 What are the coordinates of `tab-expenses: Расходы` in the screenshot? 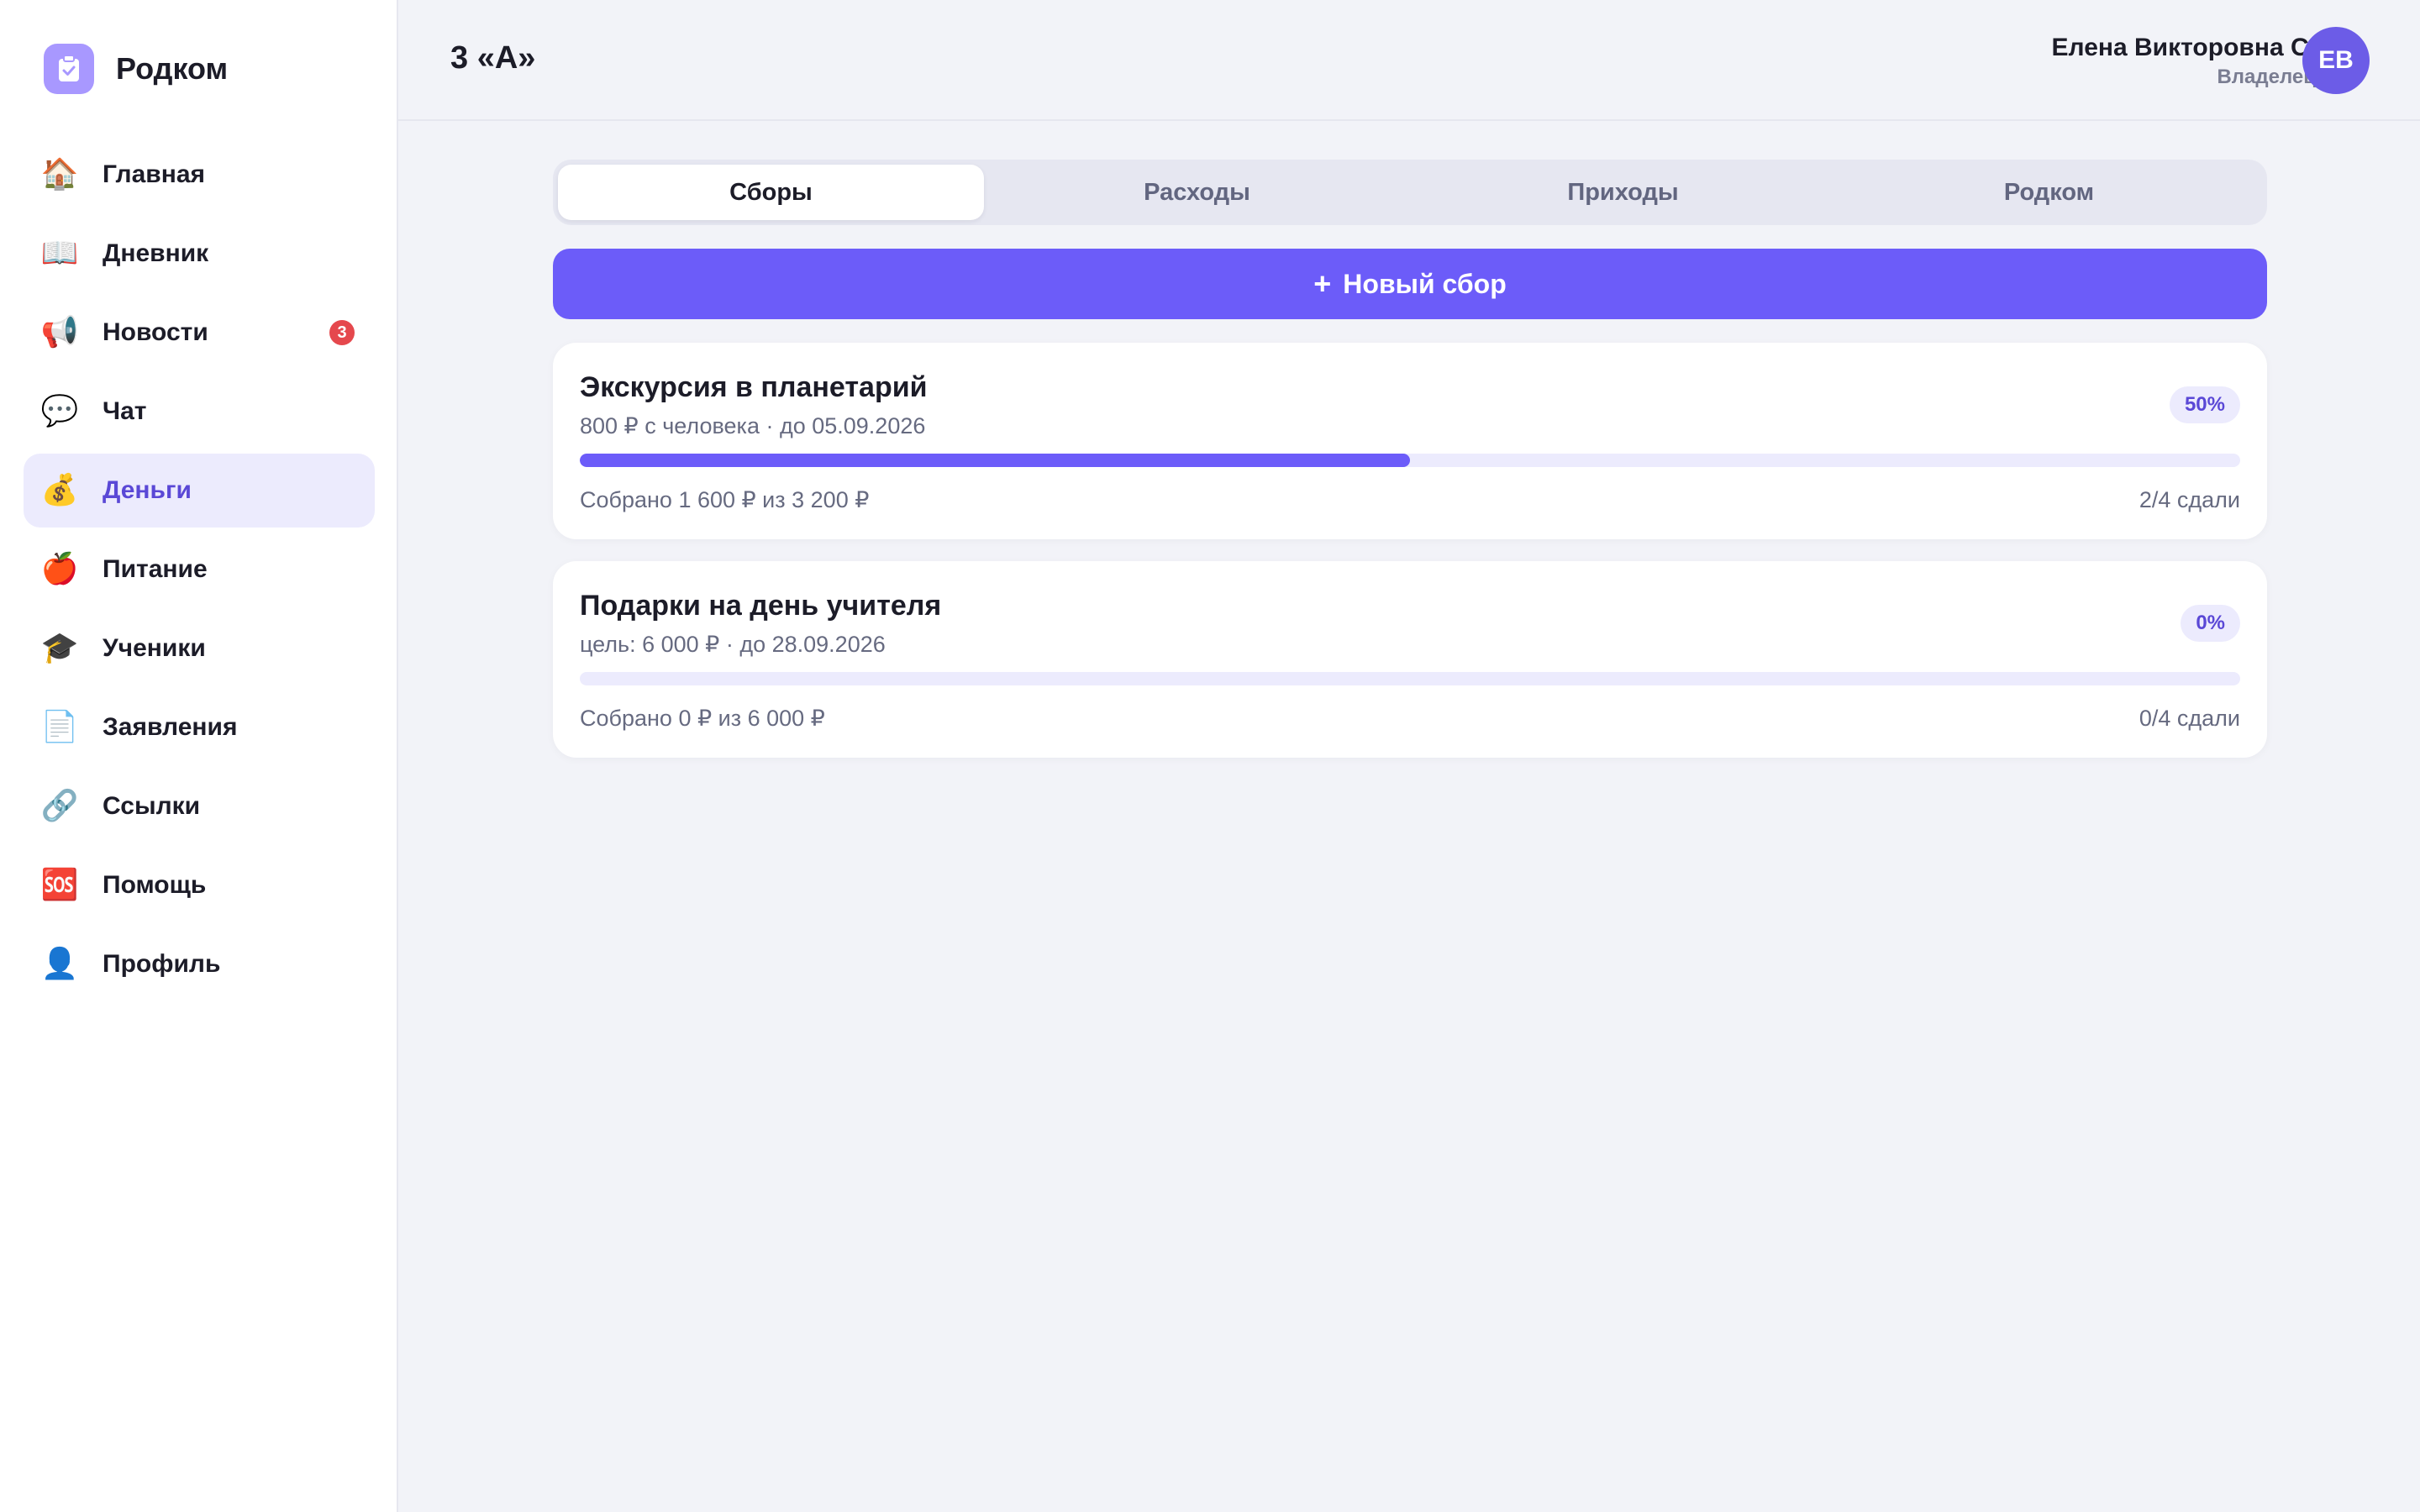 It's located at (1197, 192).